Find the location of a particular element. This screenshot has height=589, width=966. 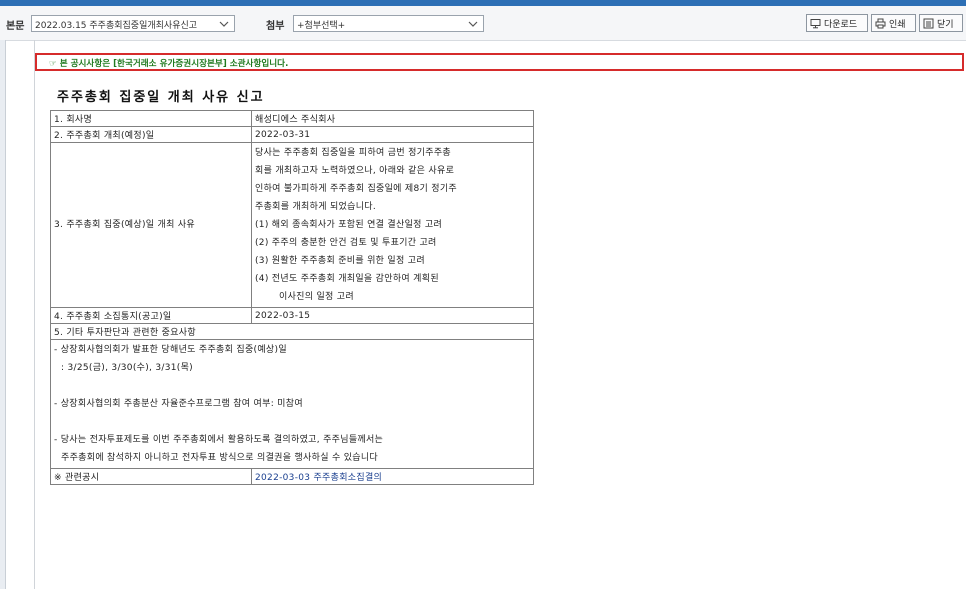

reason-line: (3) 원활한 주주총회 준비를 위한 일정 고려 is located at coordinates (340, 261).